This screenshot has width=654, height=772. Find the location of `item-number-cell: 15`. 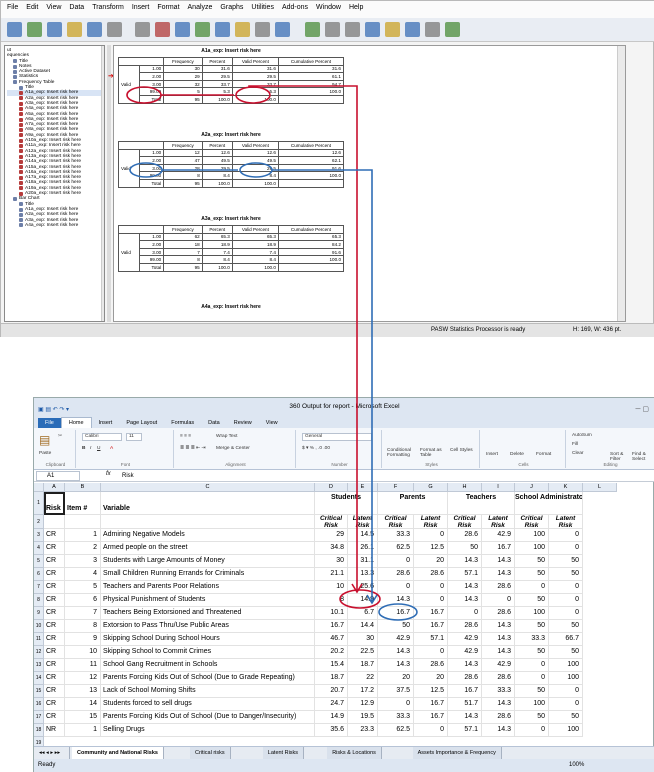

item-number-cell: 15 is located at coordinates (83, 717).